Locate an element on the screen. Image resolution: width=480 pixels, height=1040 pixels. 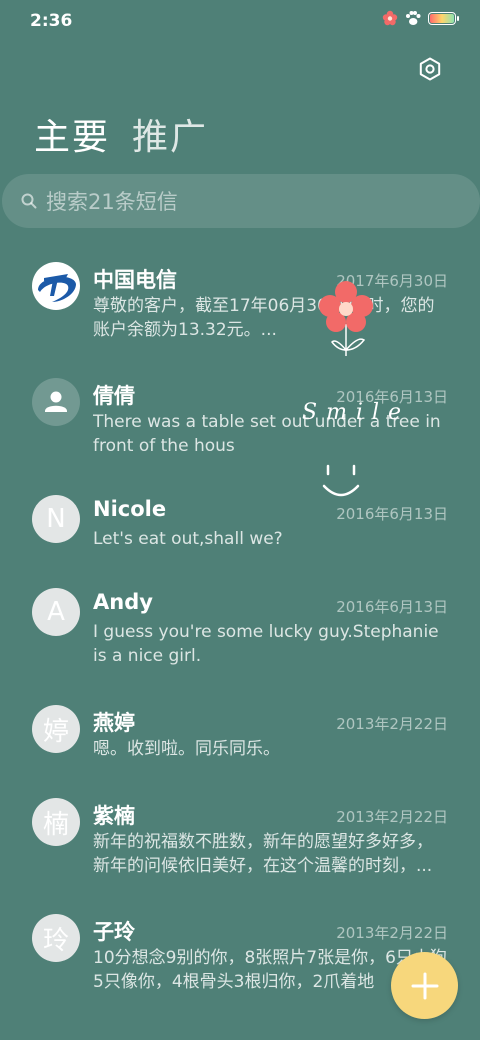
flower-icon is located at coordinates (390, 18).